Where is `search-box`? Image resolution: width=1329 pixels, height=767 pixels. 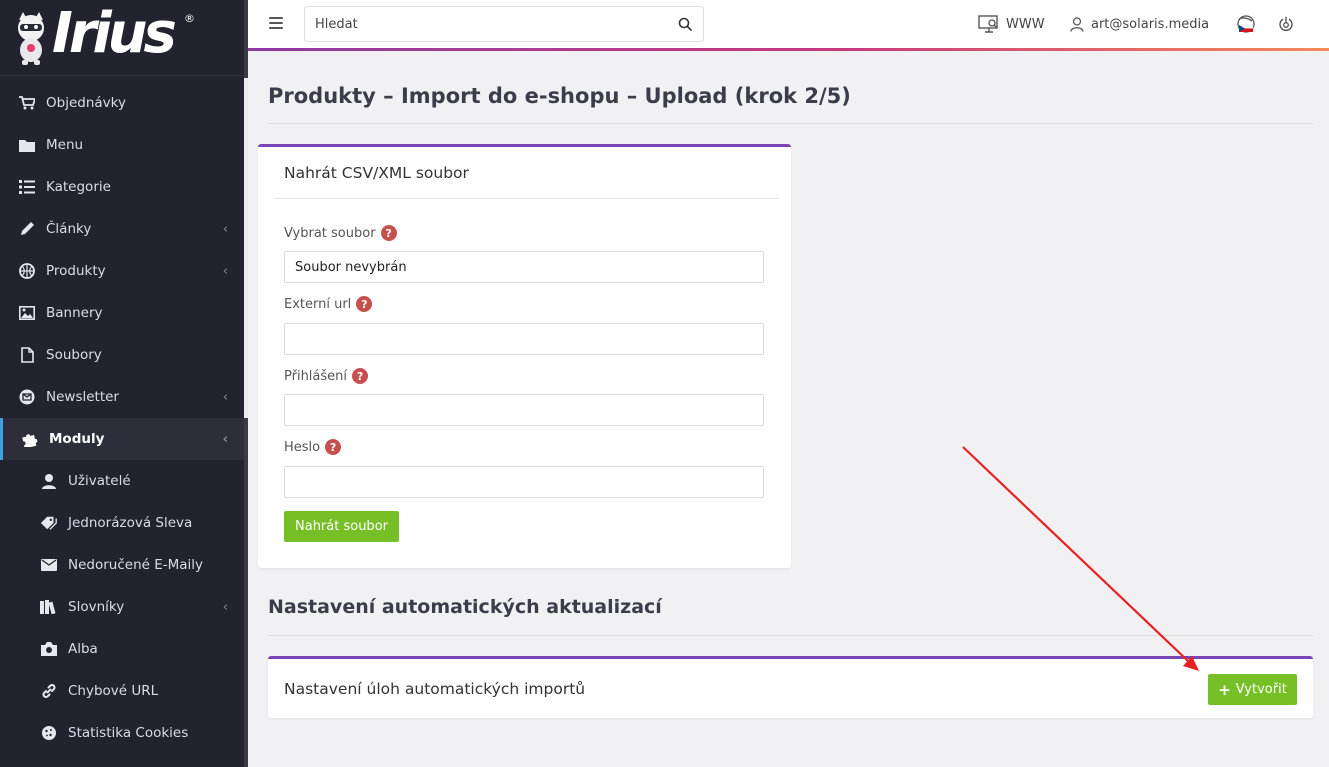 search-box is located at coordinates (504, 24).